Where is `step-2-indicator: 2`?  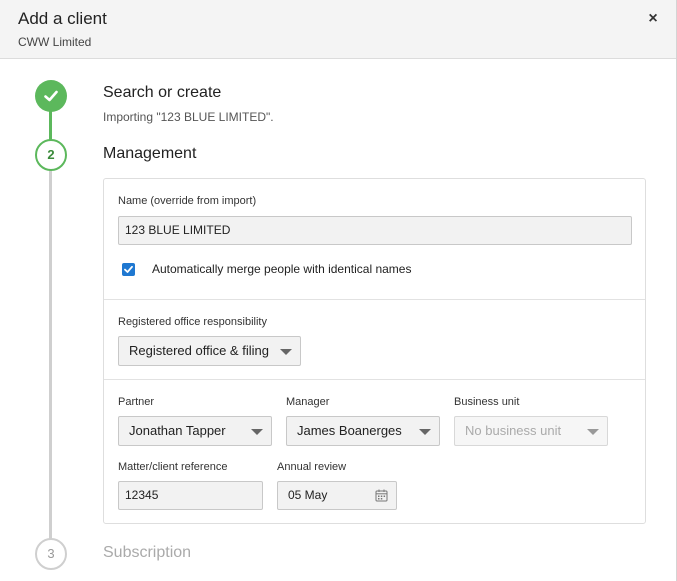 step-2-indicator: 2 is located at coordinates (51, 155).